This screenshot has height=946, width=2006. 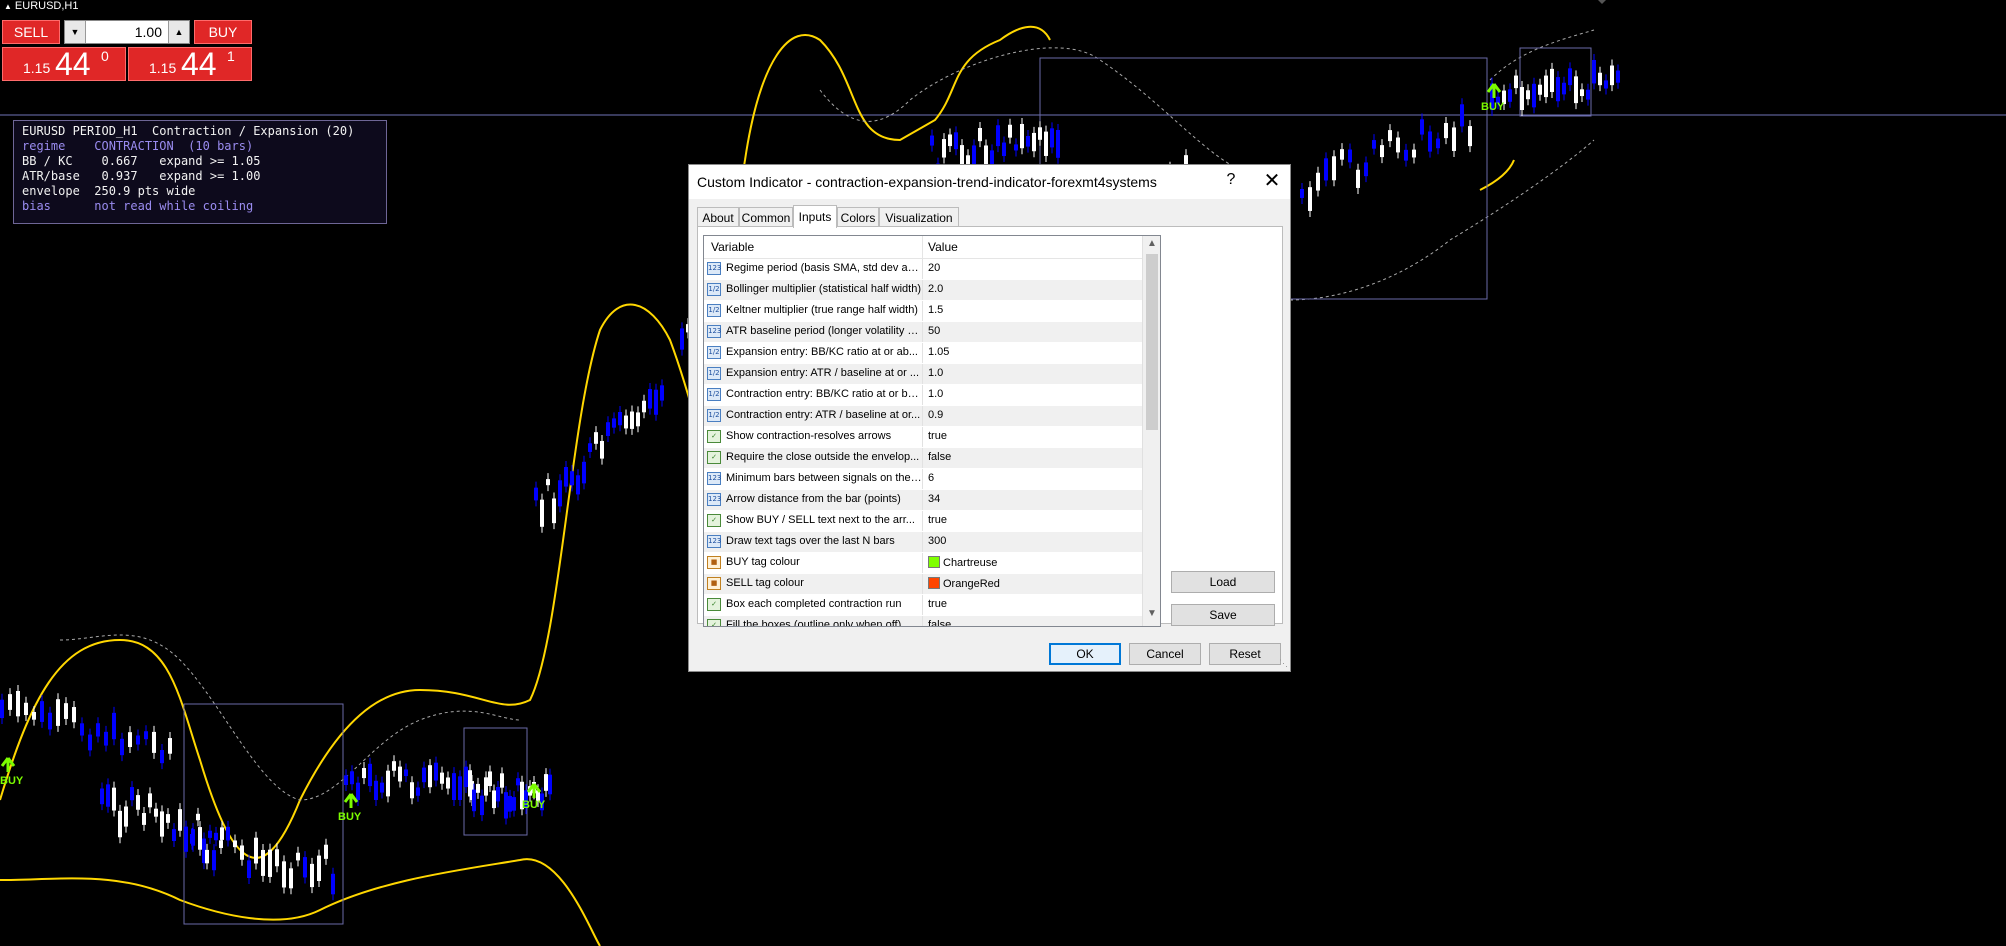 What do you see at coordinates (810, 541) in the screenshot?
I see `param-name: Draw text tags over the last N bars` at bounding box center [810, 541].